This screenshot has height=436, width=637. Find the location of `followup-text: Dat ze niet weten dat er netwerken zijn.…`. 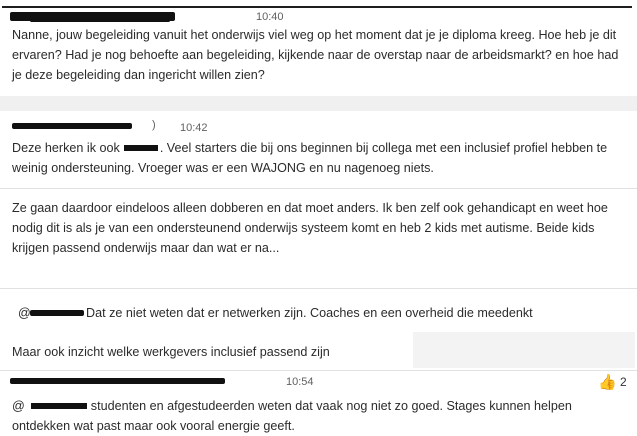

followup-text: Dat ze niet weten dat er netwerken zijn.… is located at coordinates (309, 313).